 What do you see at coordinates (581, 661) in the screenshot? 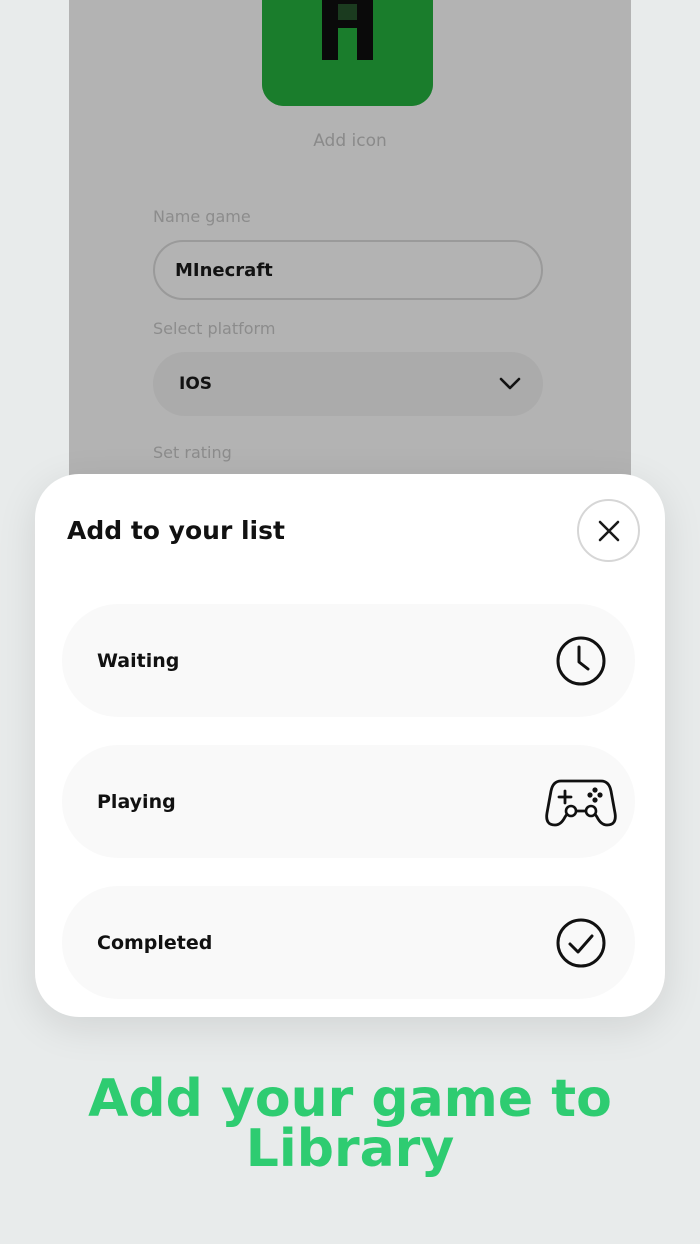
I see `clock-icon` at bounding box center [581, 661].